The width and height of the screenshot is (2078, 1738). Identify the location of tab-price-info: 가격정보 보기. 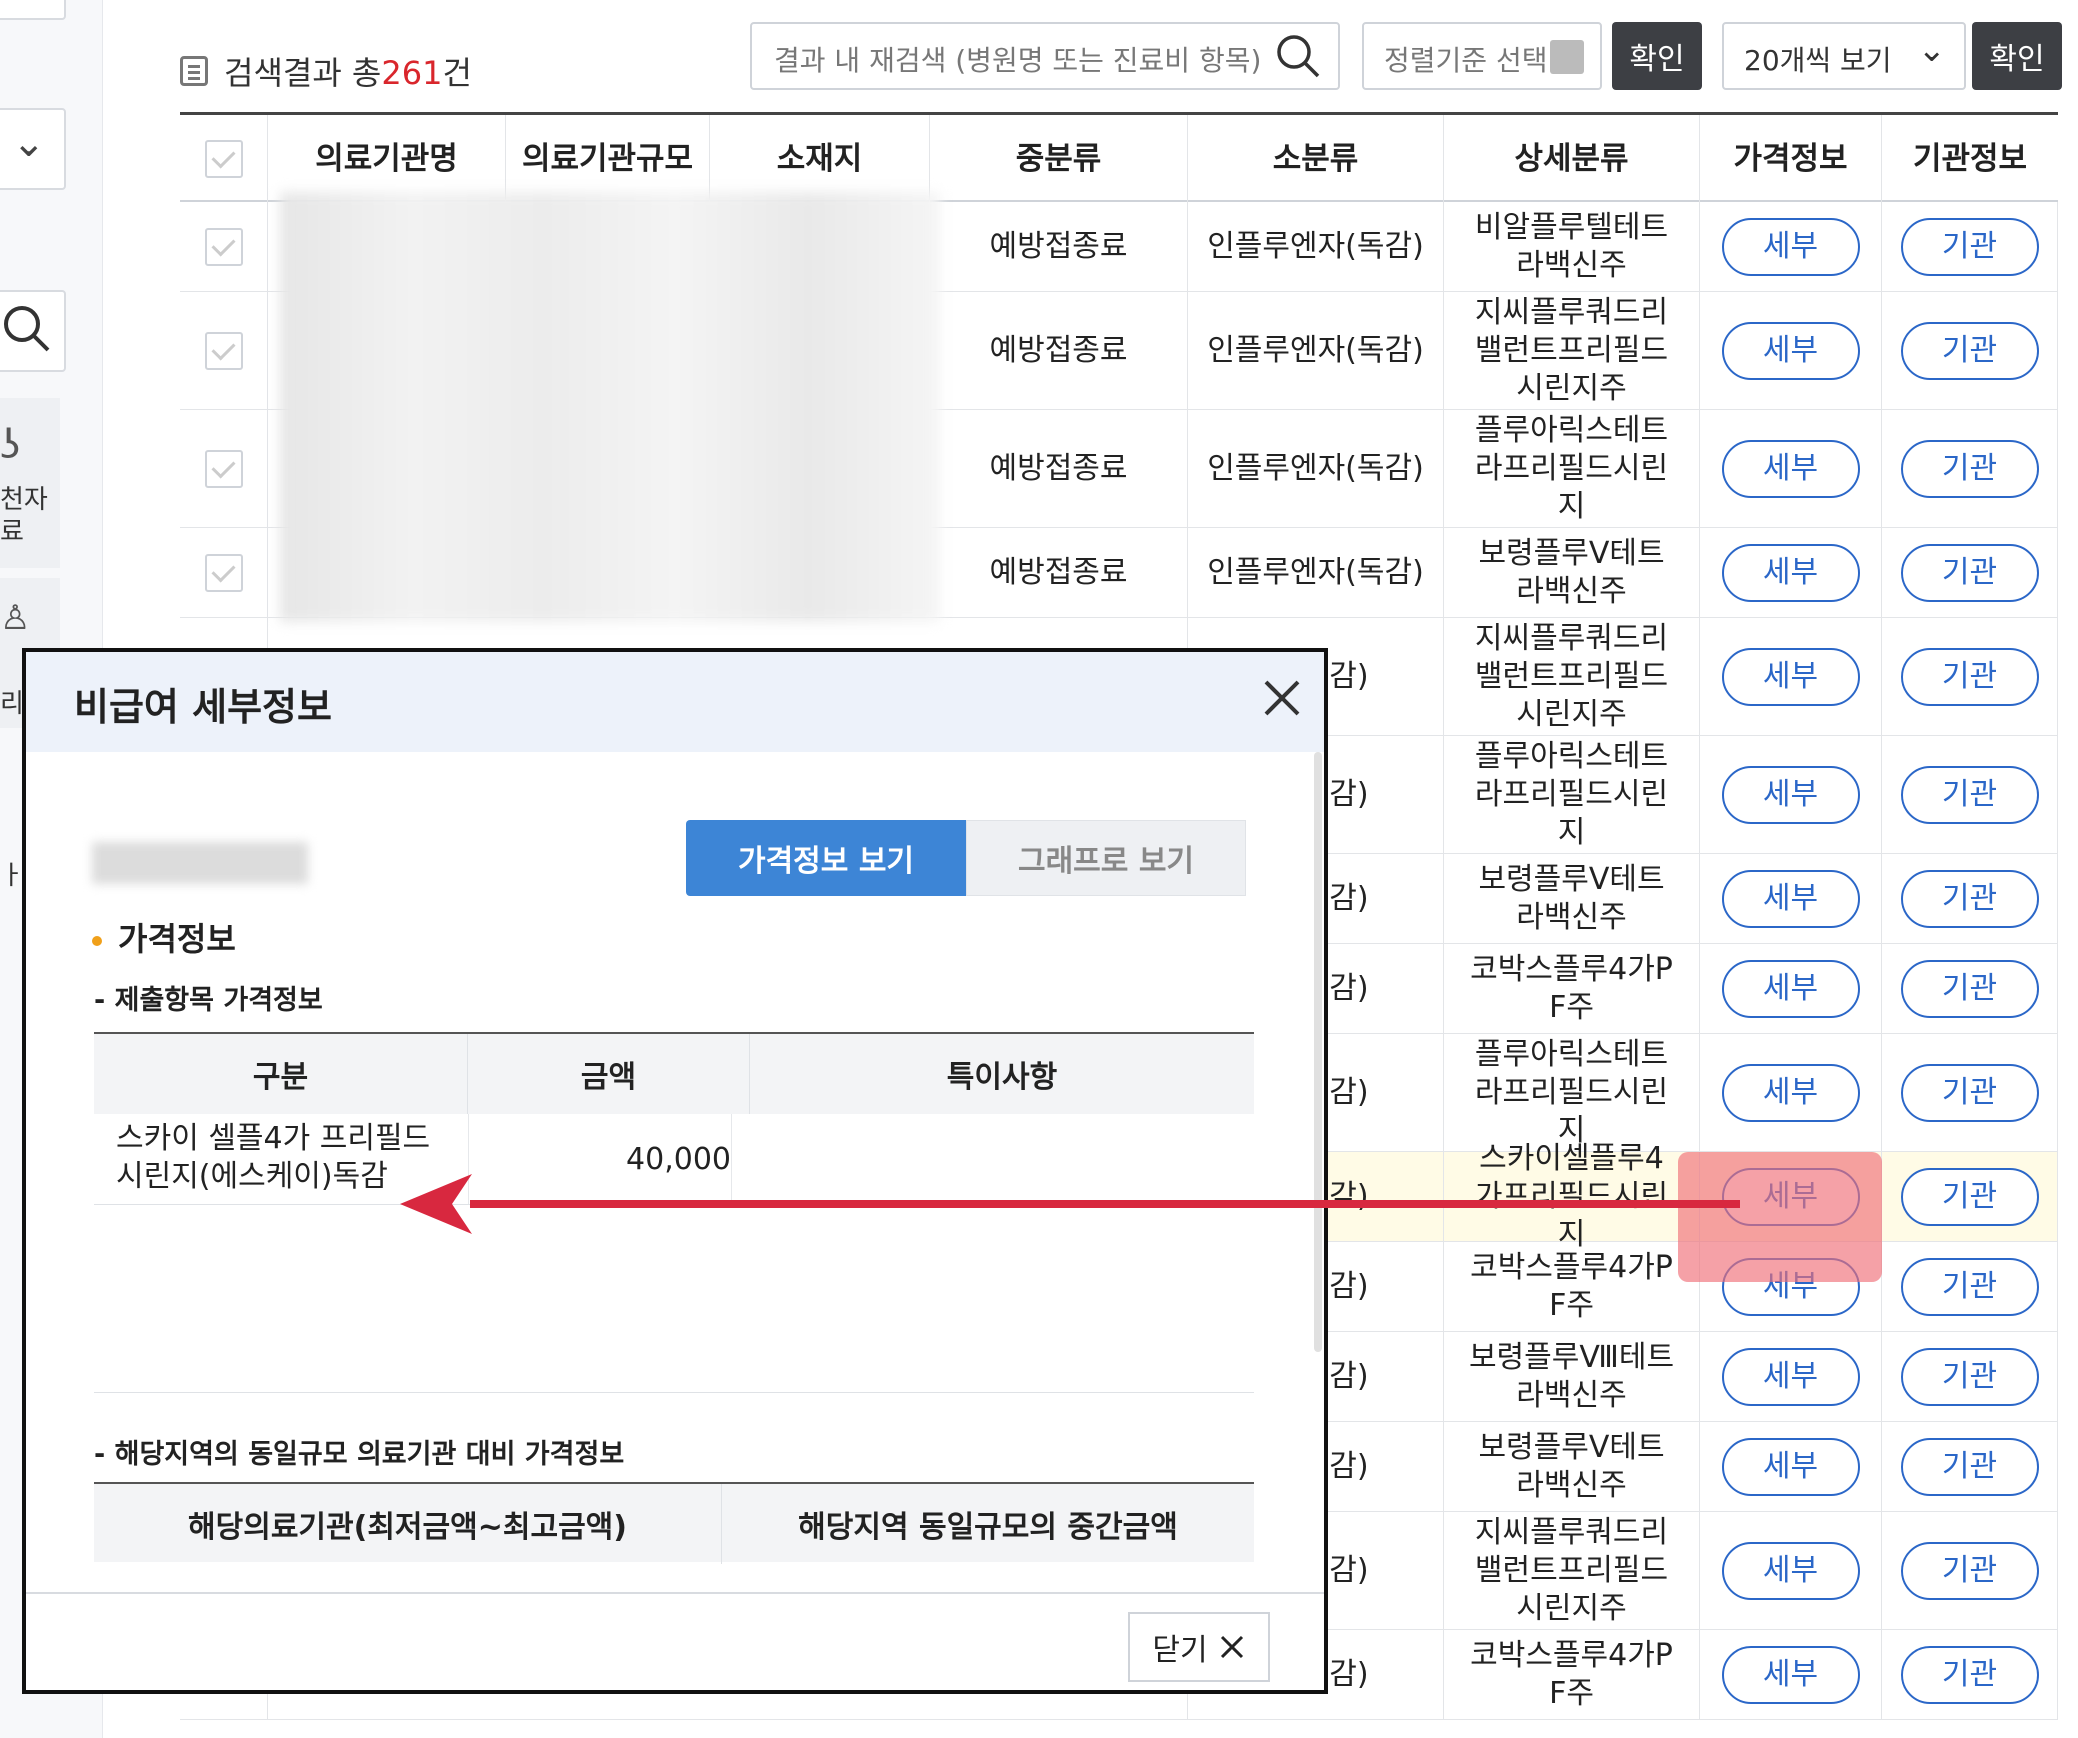
(826, 858).